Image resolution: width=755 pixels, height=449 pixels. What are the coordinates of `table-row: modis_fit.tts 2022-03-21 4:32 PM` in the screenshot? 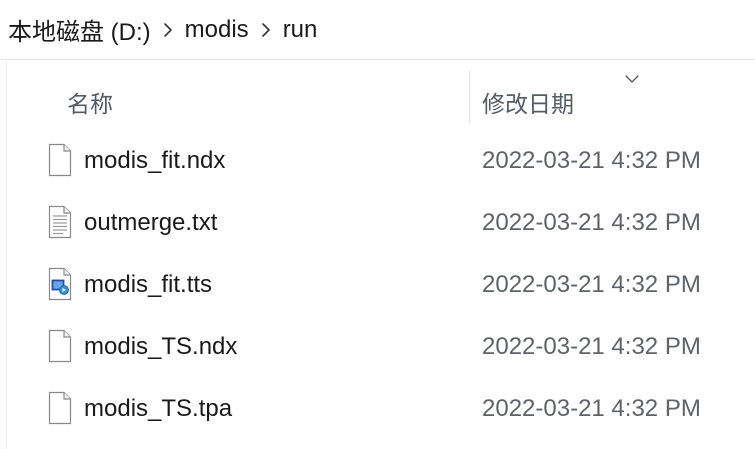 It's located at (377, 284).